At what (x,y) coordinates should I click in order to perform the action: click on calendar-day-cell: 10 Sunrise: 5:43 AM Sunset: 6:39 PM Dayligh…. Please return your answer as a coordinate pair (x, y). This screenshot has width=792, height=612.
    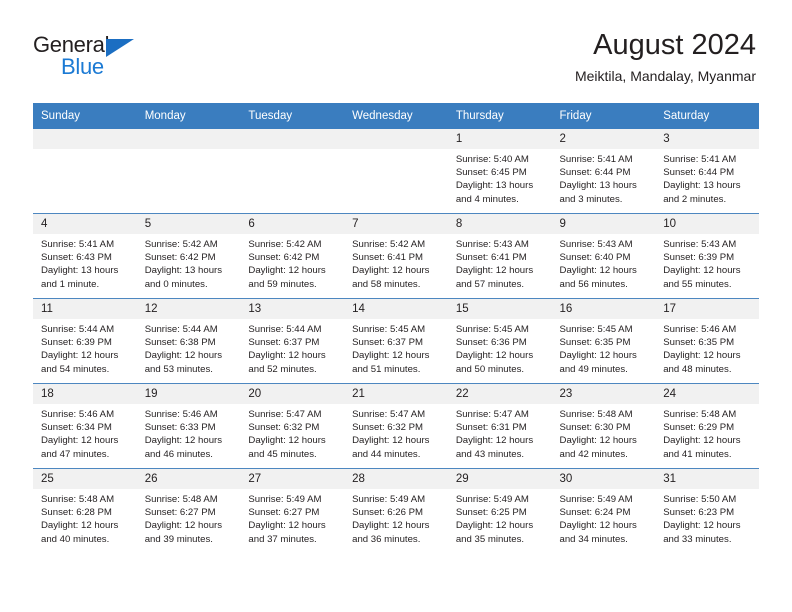
    Looking at the image, I should click on (707, 256).